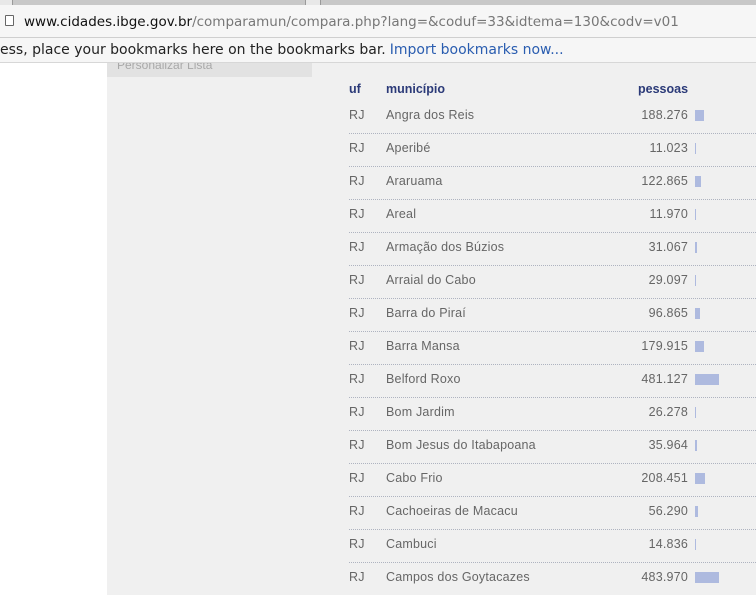 This screenshot has width=756, height=595. What do you see at coordinates (664, 115) in the screenshot?
I see `cell-pessoas: 188.276` at bounding box center [664, 115].